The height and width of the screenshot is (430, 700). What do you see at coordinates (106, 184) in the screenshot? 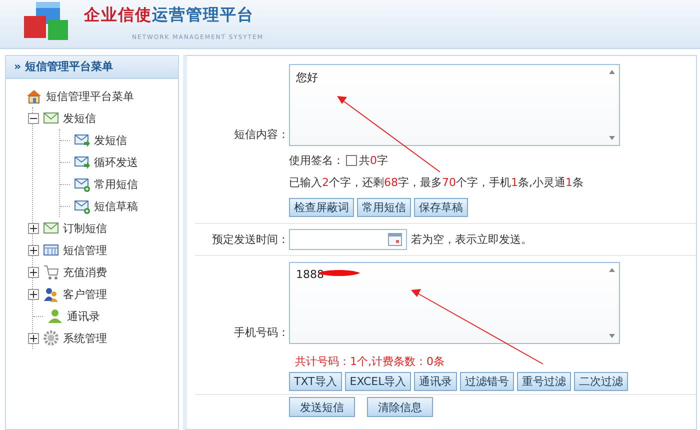
I see `tree-item: 常用短信` at bounding box center [106, 184].